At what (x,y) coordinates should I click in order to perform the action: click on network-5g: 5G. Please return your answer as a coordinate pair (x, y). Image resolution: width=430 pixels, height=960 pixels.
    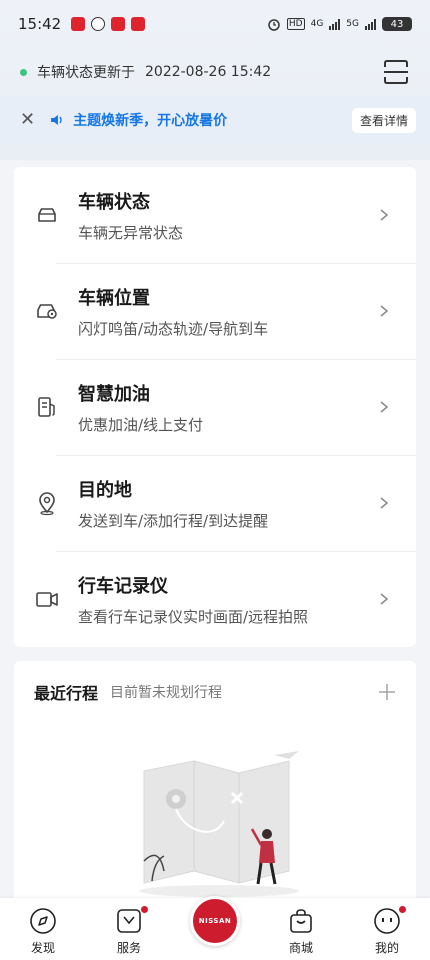
    Looking at the image, I should click on (352, 24).